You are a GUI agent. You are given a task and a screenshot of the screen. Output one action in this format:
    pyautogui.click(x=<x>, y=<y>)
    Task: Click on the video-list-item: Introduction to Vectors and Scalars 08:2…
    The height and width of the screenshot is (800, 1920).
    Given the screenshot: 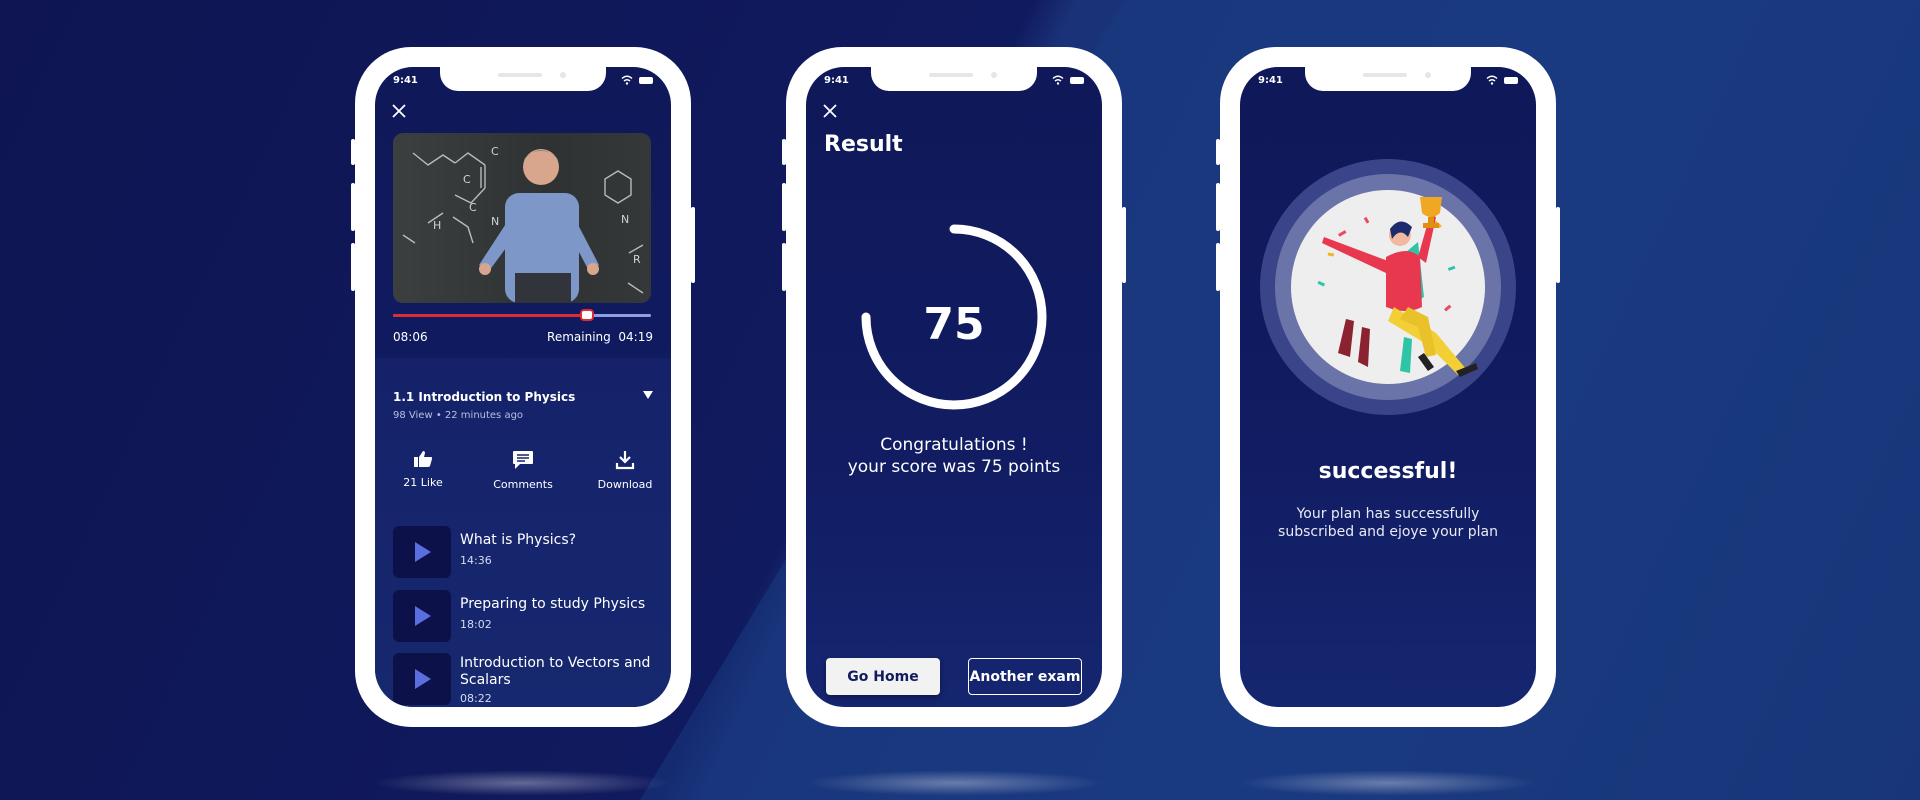 What is the action you would take?
    pyautogui.click(x=523, y=679)
    